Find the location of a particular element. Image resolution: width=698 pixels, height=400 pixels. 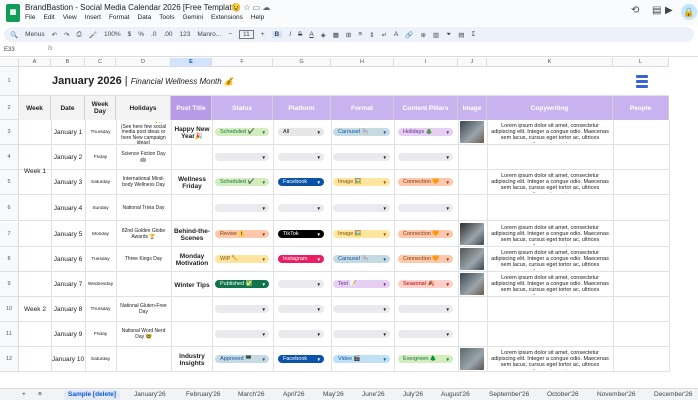

star-icon: ☆ is located at coordinates (246, 7).